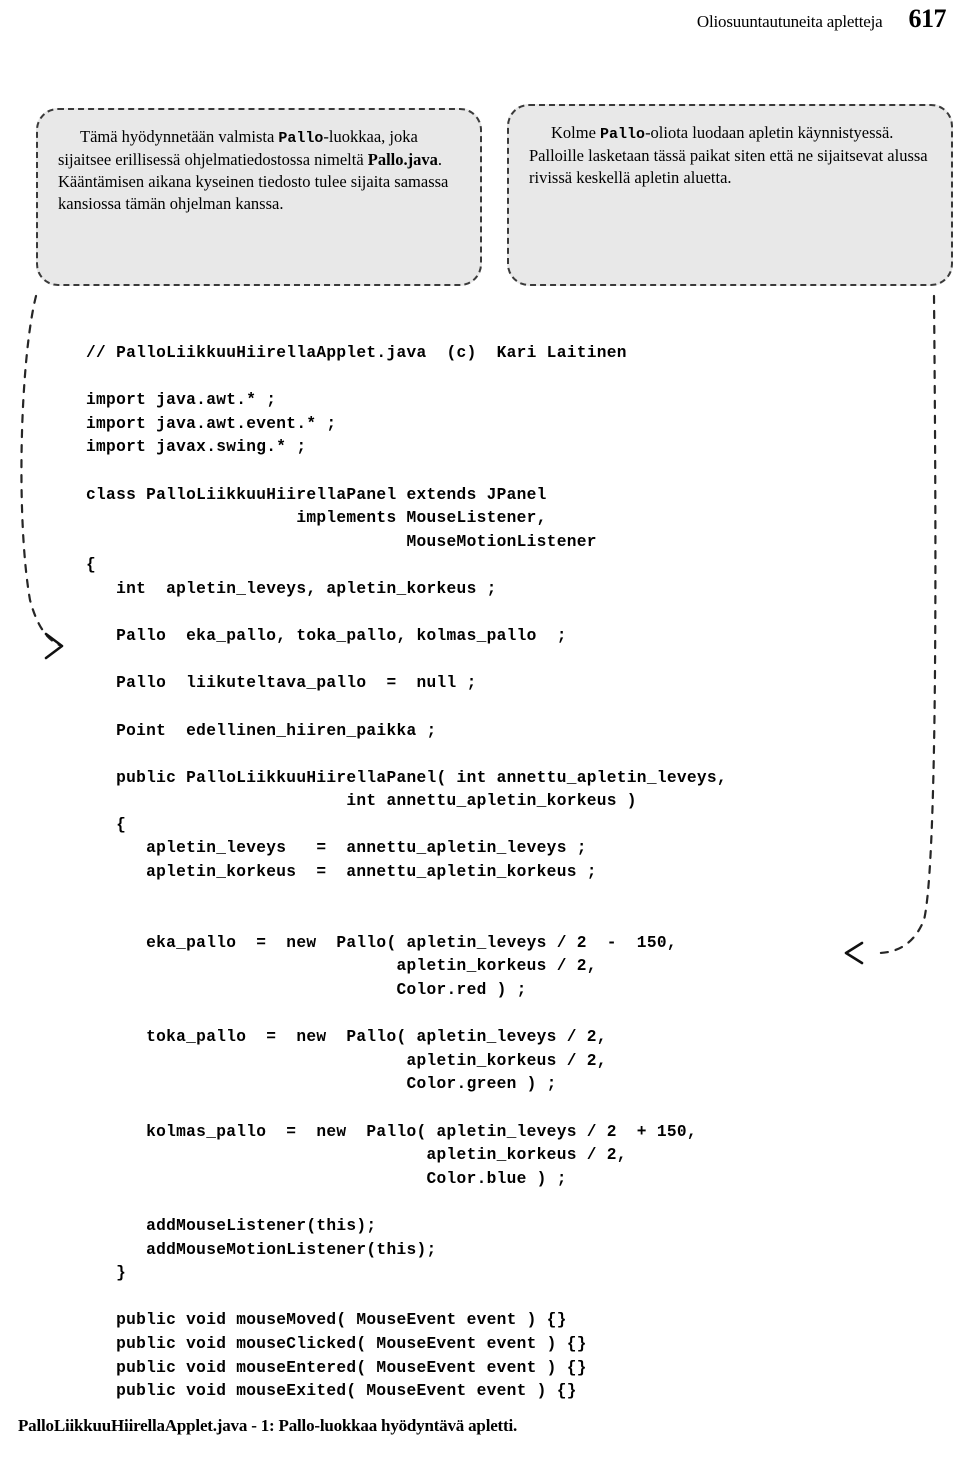 The image size is (960, 1460). What do you see at coordinates (271, 683) in the screenshot?
I see `code-line: Pallo liikuteltava_pallo = null ;` at bounding box center [271, 683].